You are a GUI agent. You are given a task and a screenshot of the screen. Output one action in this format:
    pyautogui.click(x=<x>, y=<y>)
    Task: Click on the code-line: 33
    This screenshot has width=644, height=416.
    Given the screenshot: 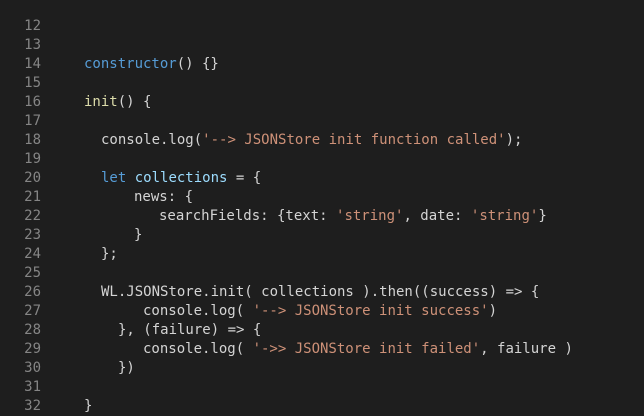 What is the action you would take?
    pyautogui.click(x=322, y=406)
    